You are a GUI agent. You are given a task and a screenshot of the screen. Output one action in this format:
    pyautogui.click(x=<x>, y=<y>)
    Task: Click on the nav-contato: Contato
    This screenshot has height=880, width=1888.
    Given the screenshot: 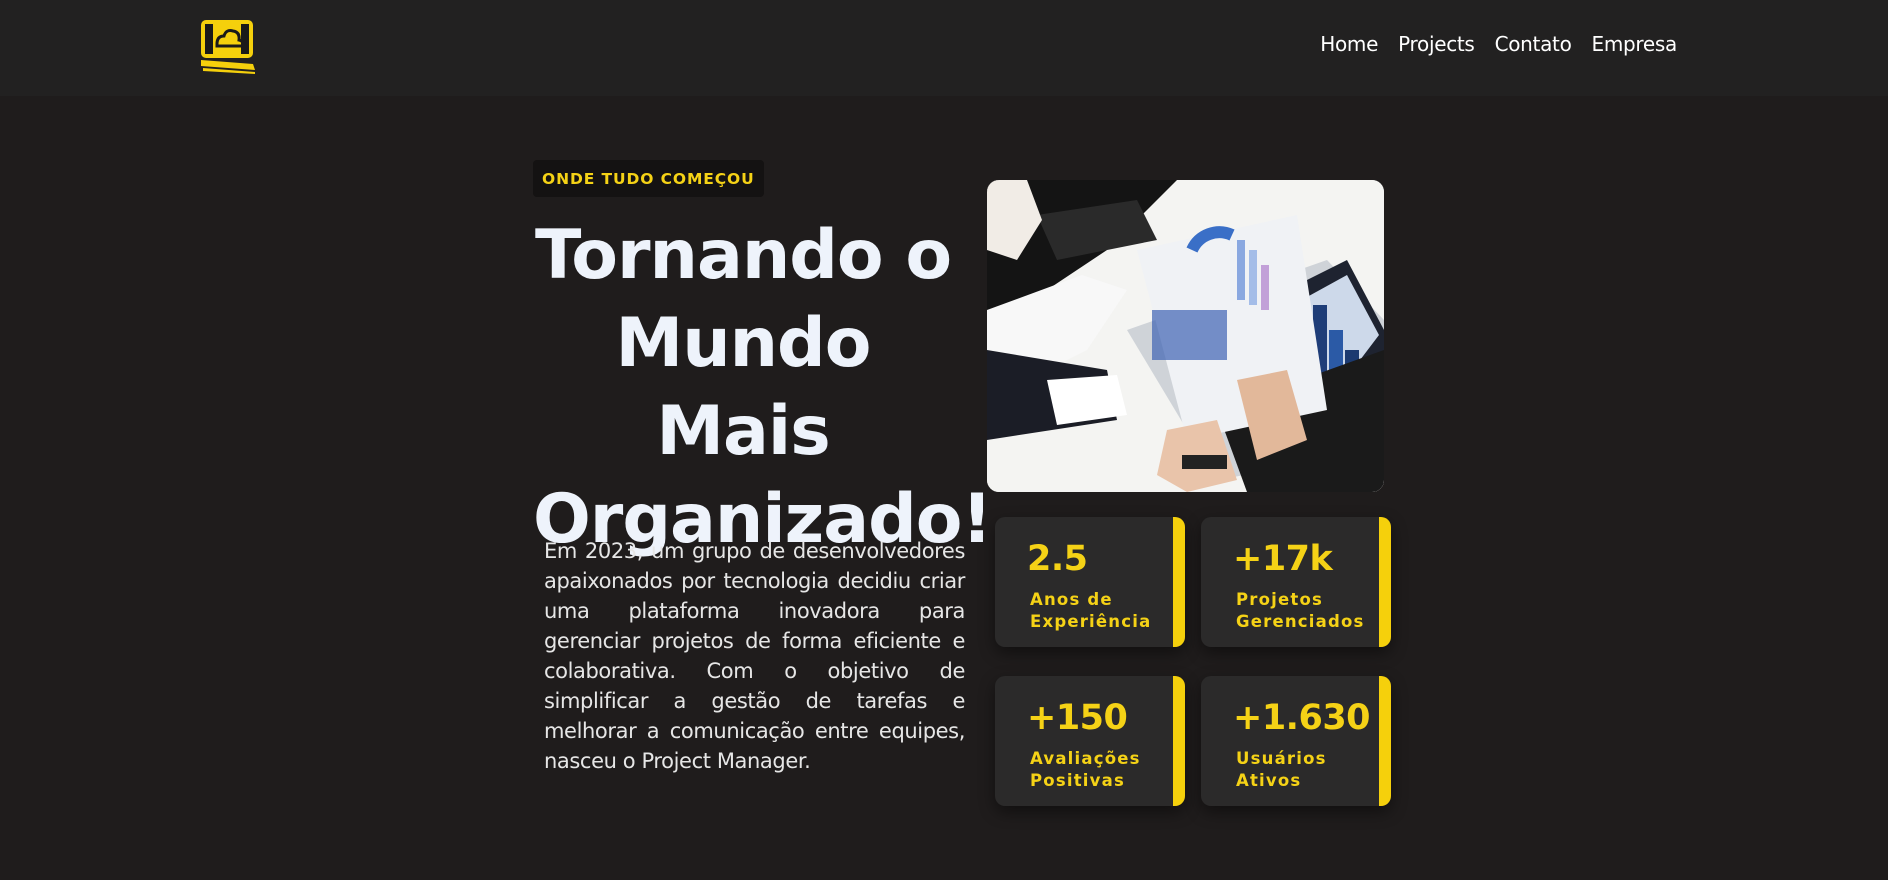 What is the action you would take?
    pyautogui.click(x=1533, y=44)
    